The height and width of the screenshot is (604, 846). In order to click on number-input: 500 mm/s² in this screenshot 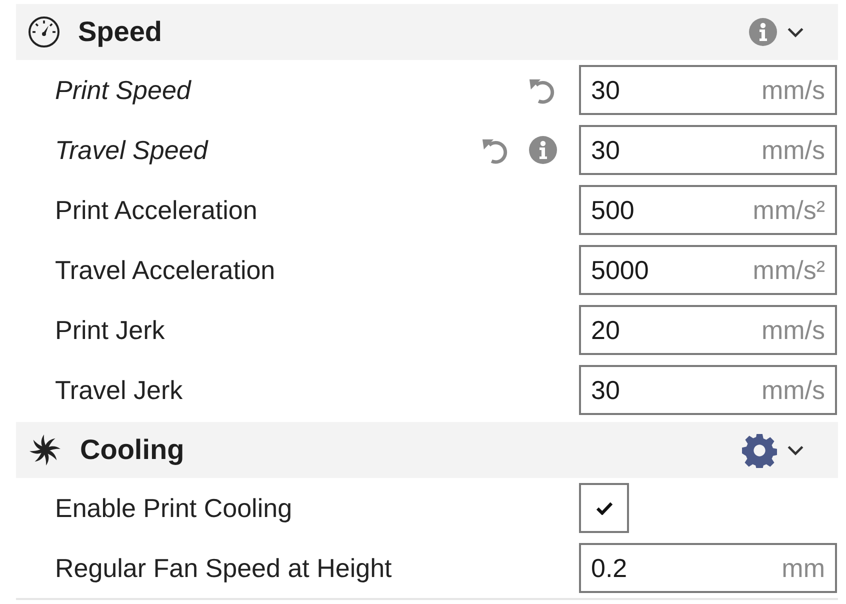, I will do `click(708, 210)`.